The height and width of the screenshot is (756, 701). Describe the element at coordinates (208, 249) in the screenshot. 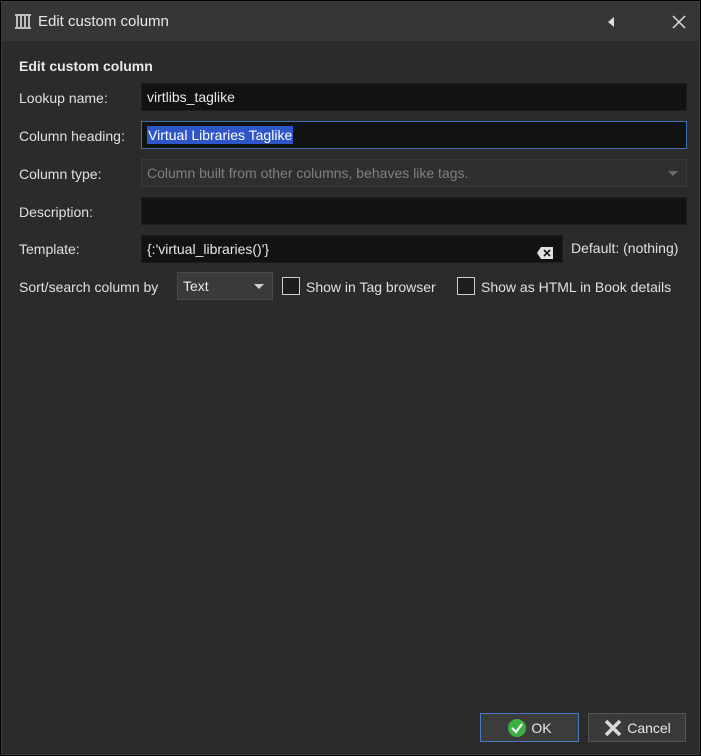

I see `template-value: {:'virtual_libraries()'}` at that location.